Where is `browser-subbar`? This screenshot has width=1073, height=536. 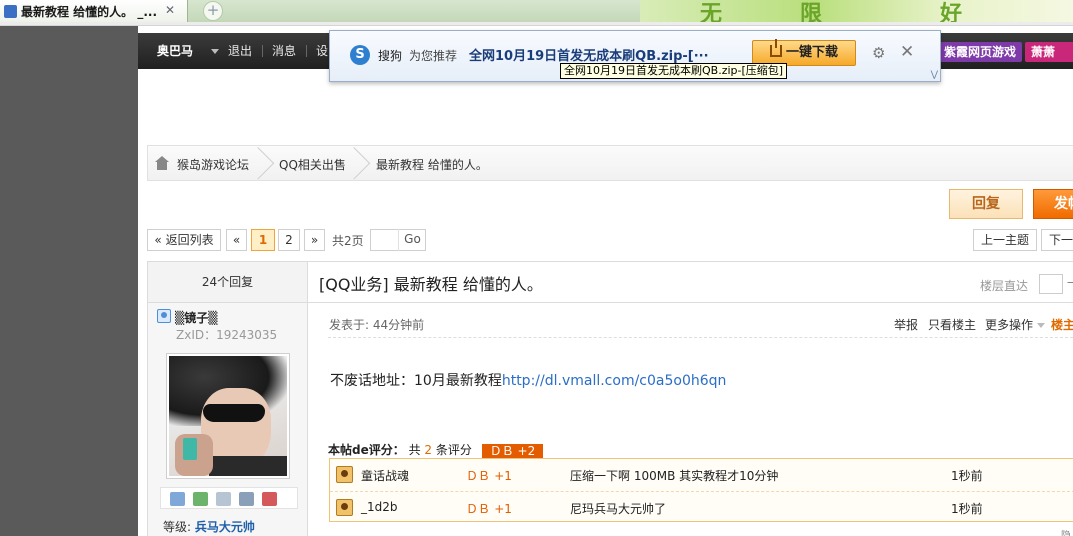
browser-subbar is located at coordinates (536, 24).